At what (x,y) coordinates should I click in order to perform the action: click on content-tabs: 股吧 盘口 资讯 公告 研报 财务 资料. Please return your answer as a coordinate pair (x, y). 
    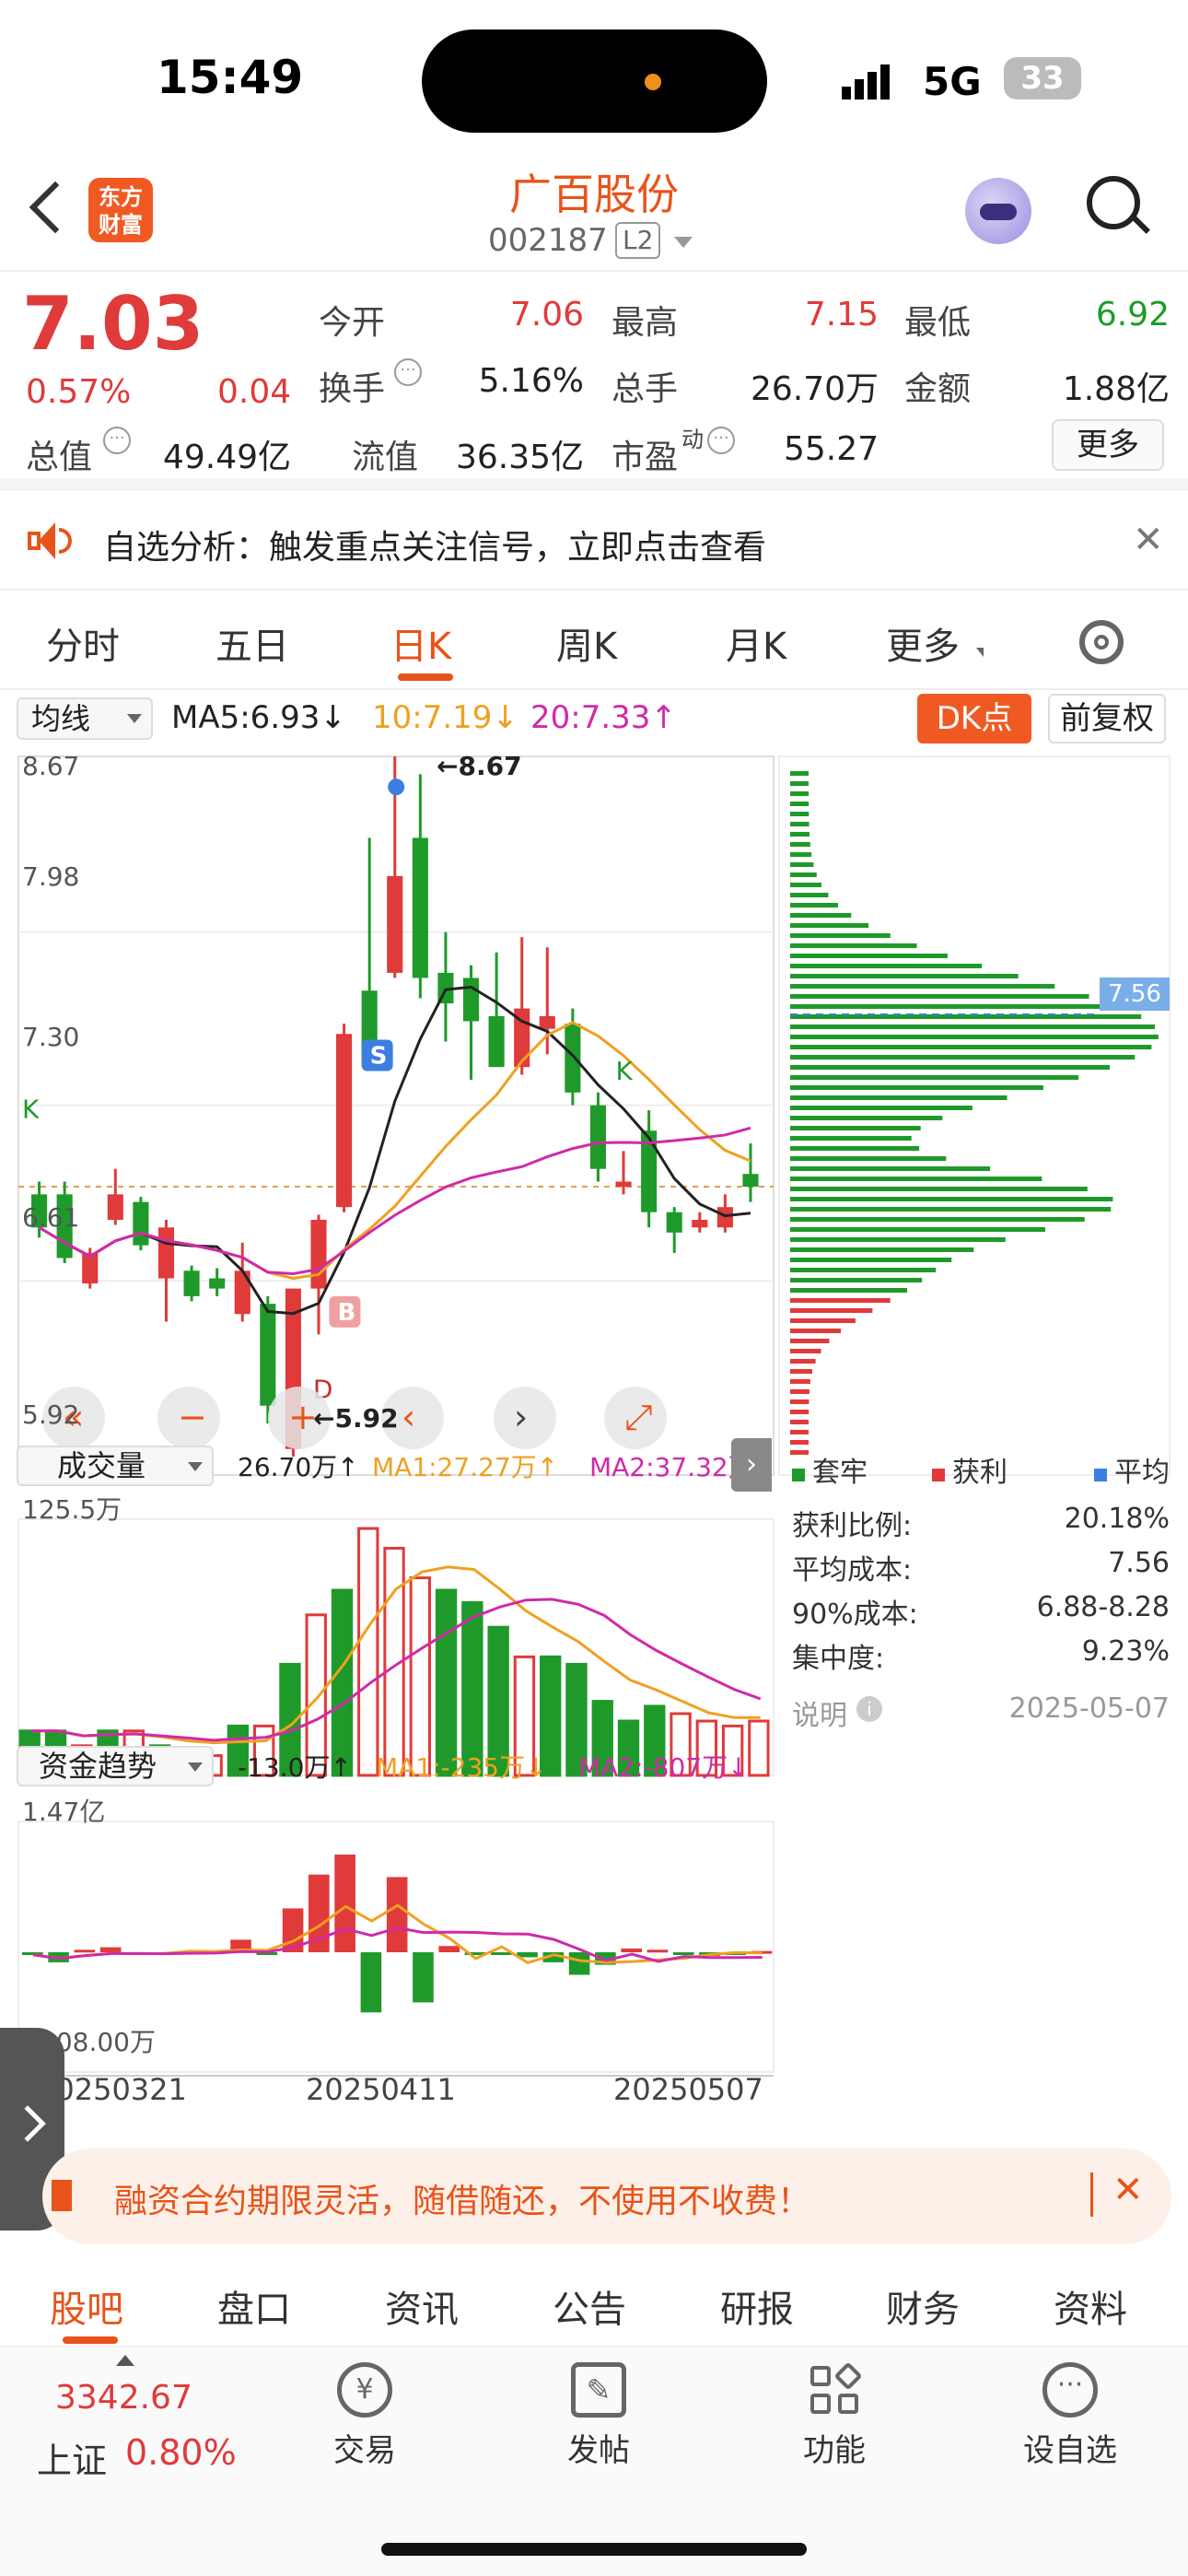
    Looking at the image, I should click on (594, 2303).